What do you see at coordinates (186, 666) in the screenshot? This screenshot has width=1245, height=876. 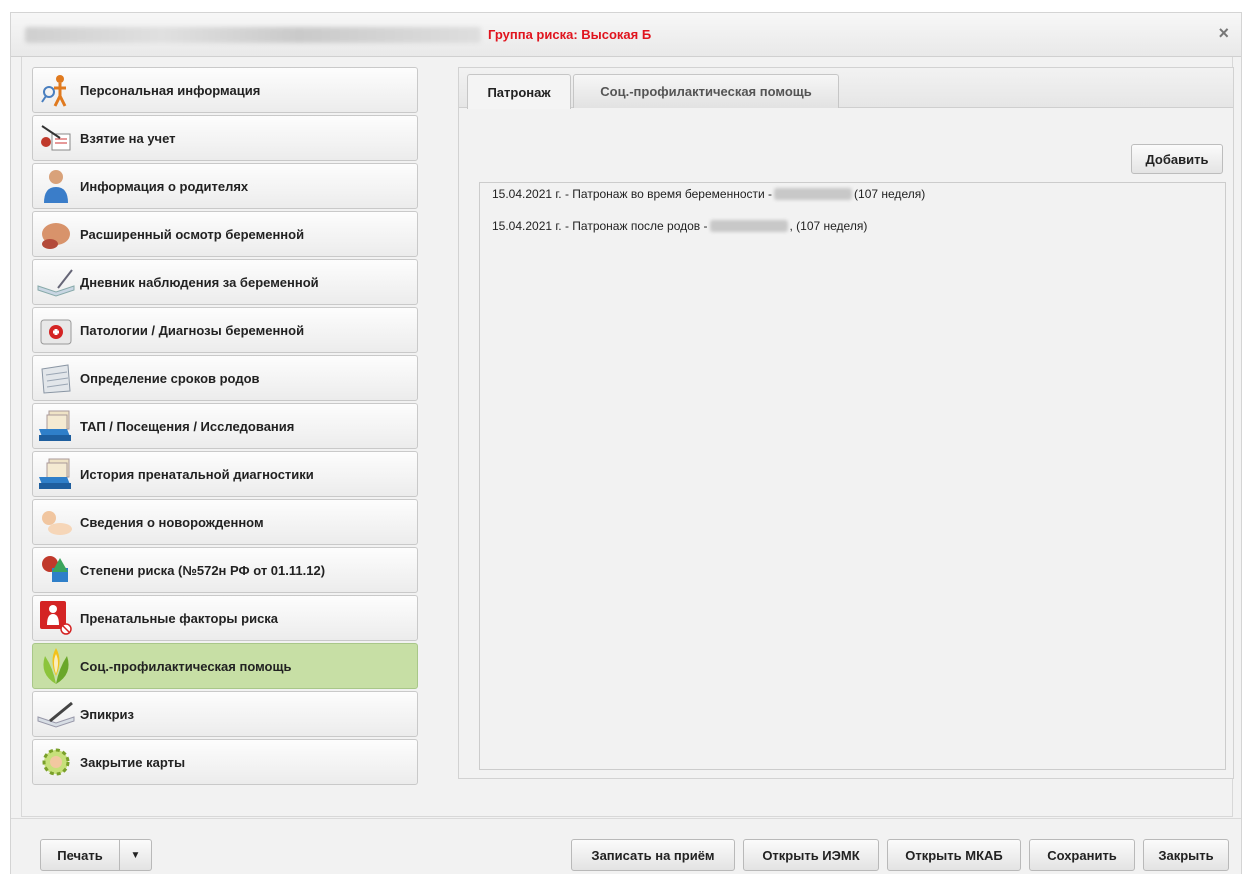 I see `sidebar-item-label: Соц.-профилактическая помощь` at bounding box center [186, 666].